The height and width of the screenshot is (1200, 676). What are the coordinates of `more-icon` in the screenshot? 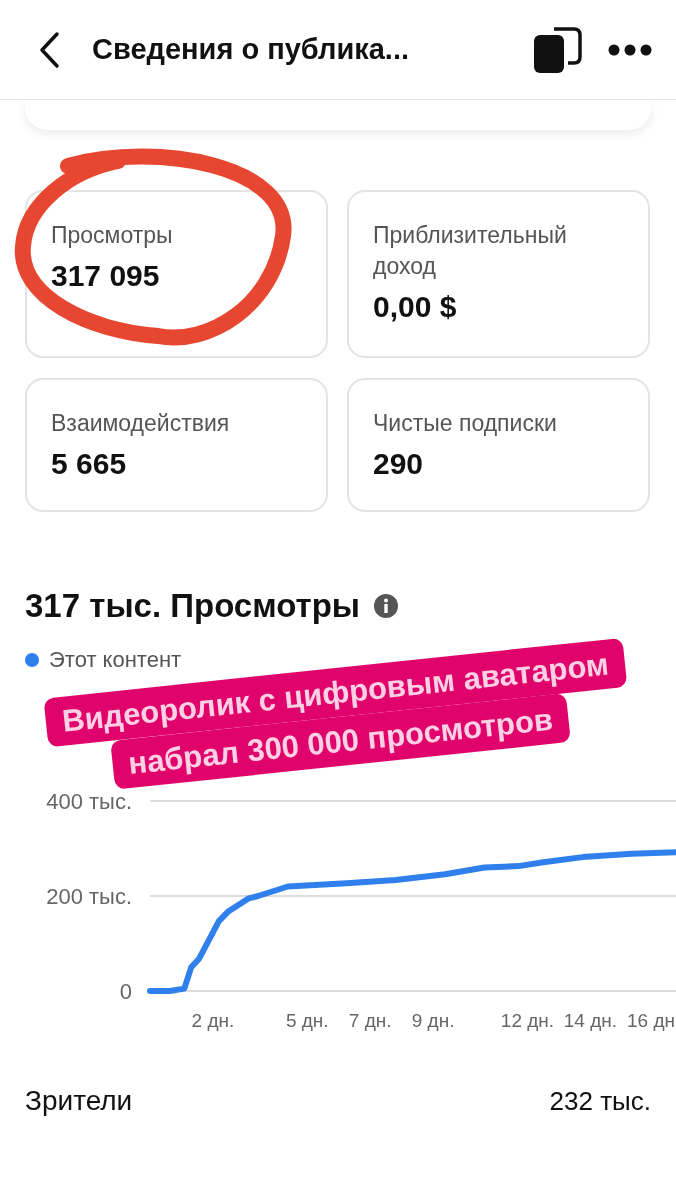 It's located at (630, 49).